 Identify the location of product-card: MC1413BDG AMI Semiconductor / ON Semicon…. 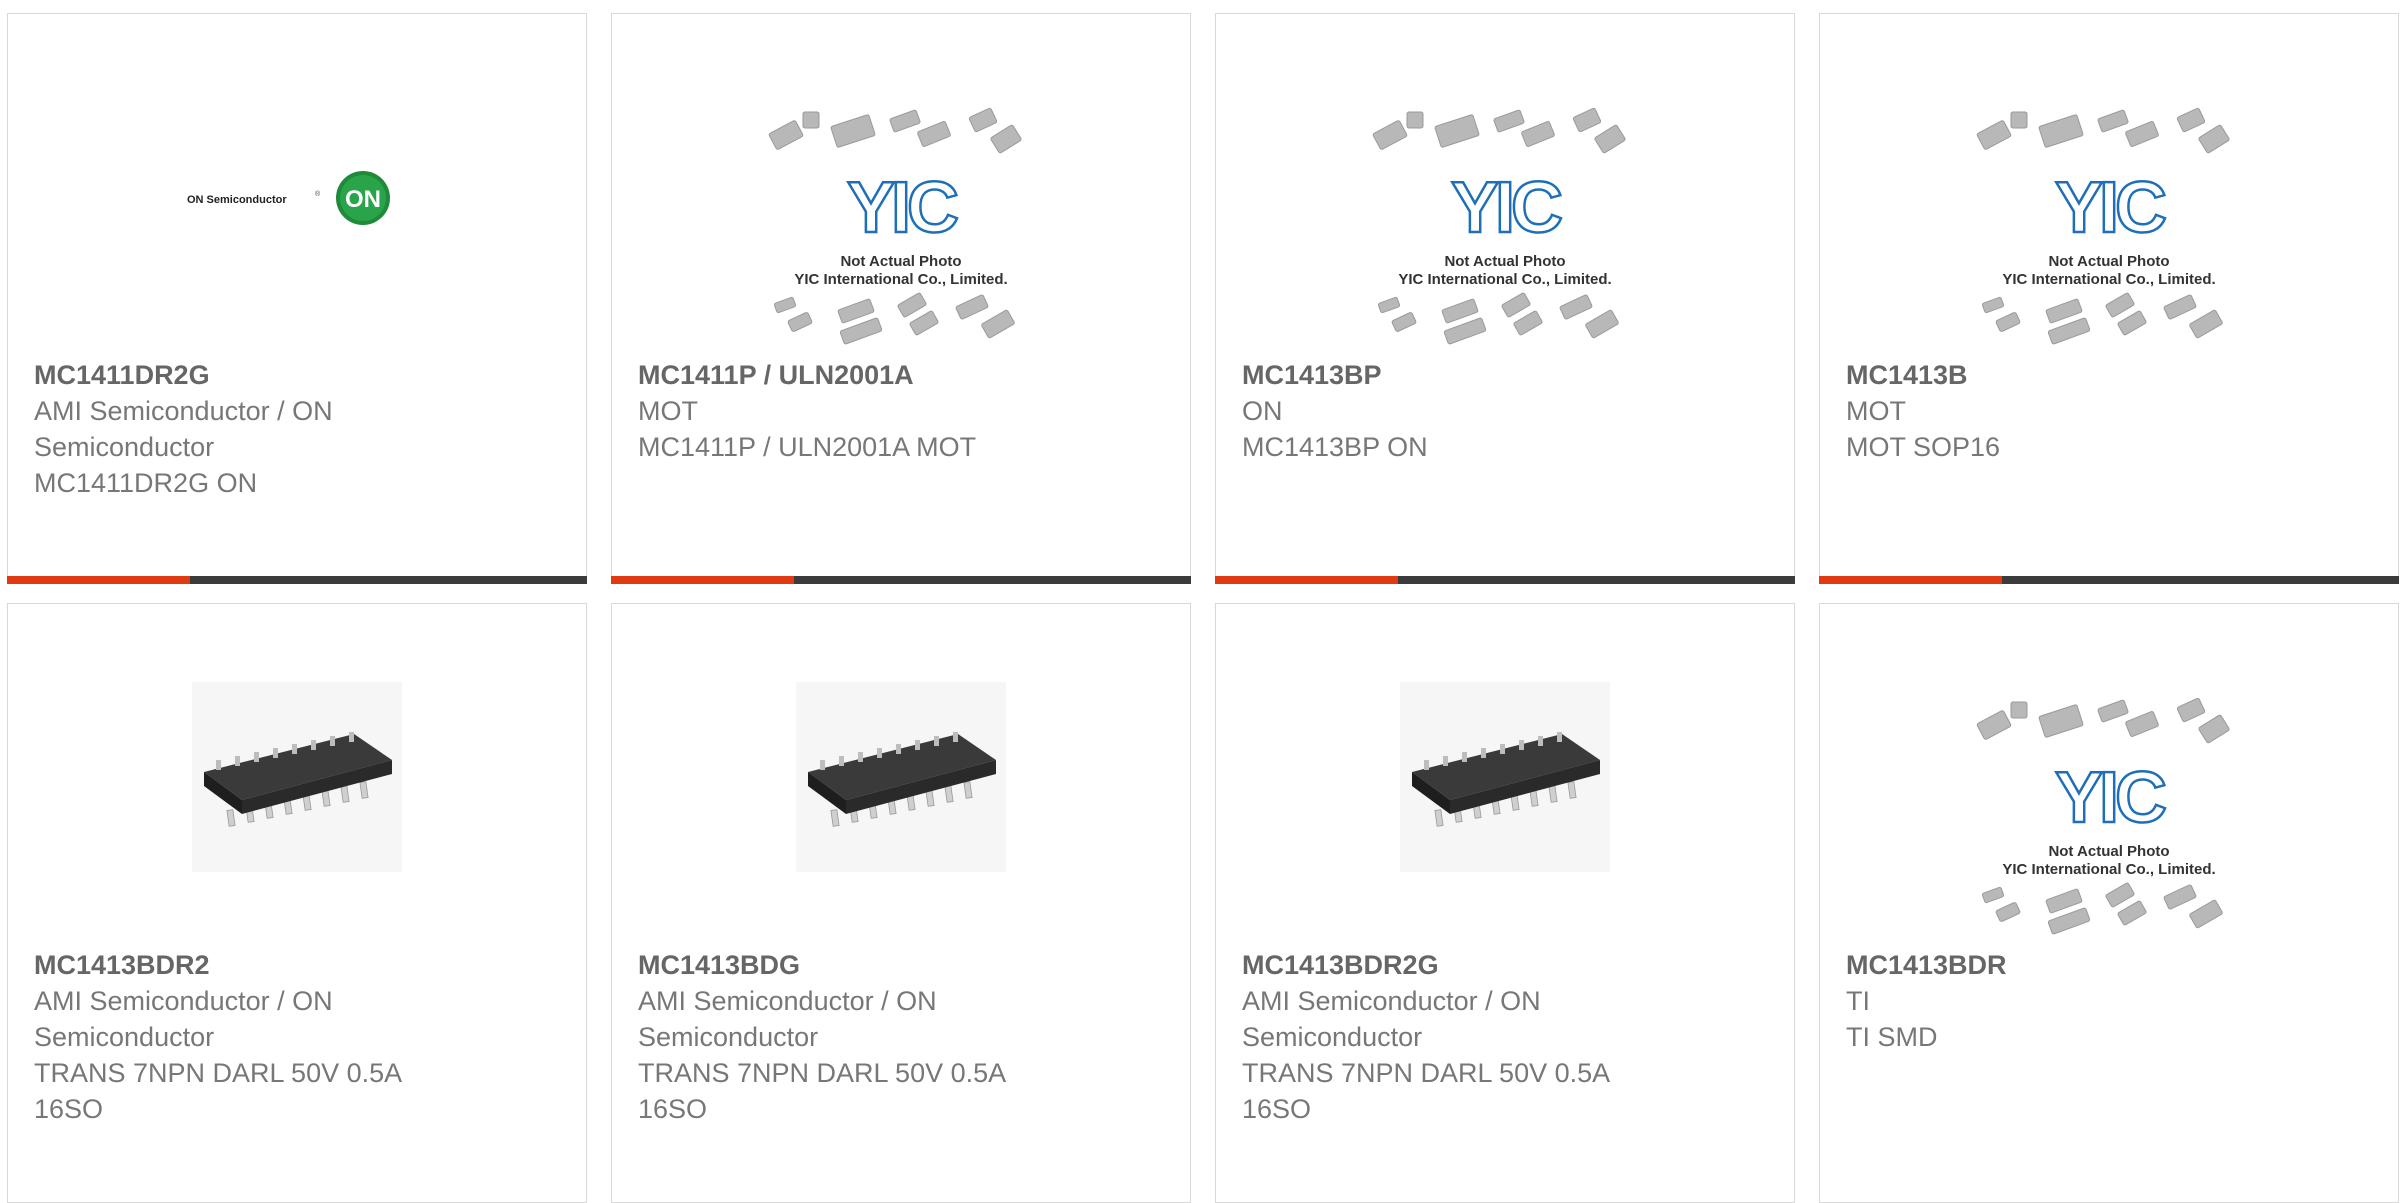
(901, 903).